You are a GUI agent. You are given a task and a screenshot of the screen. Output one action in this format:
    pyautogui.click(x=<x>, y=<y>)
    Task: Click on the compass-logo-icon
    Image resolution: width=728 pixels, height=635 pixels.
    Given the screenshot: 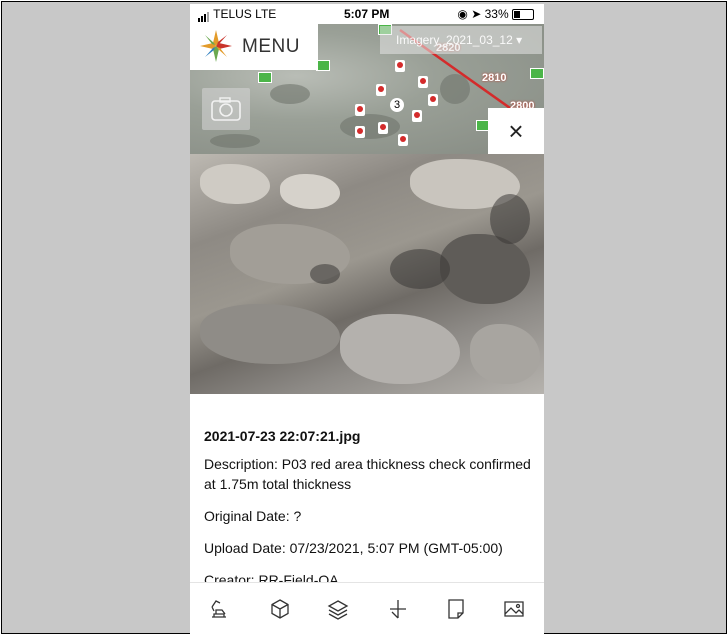 What is the action you would take?
    pyautogui.click(x=216, y=46)
    